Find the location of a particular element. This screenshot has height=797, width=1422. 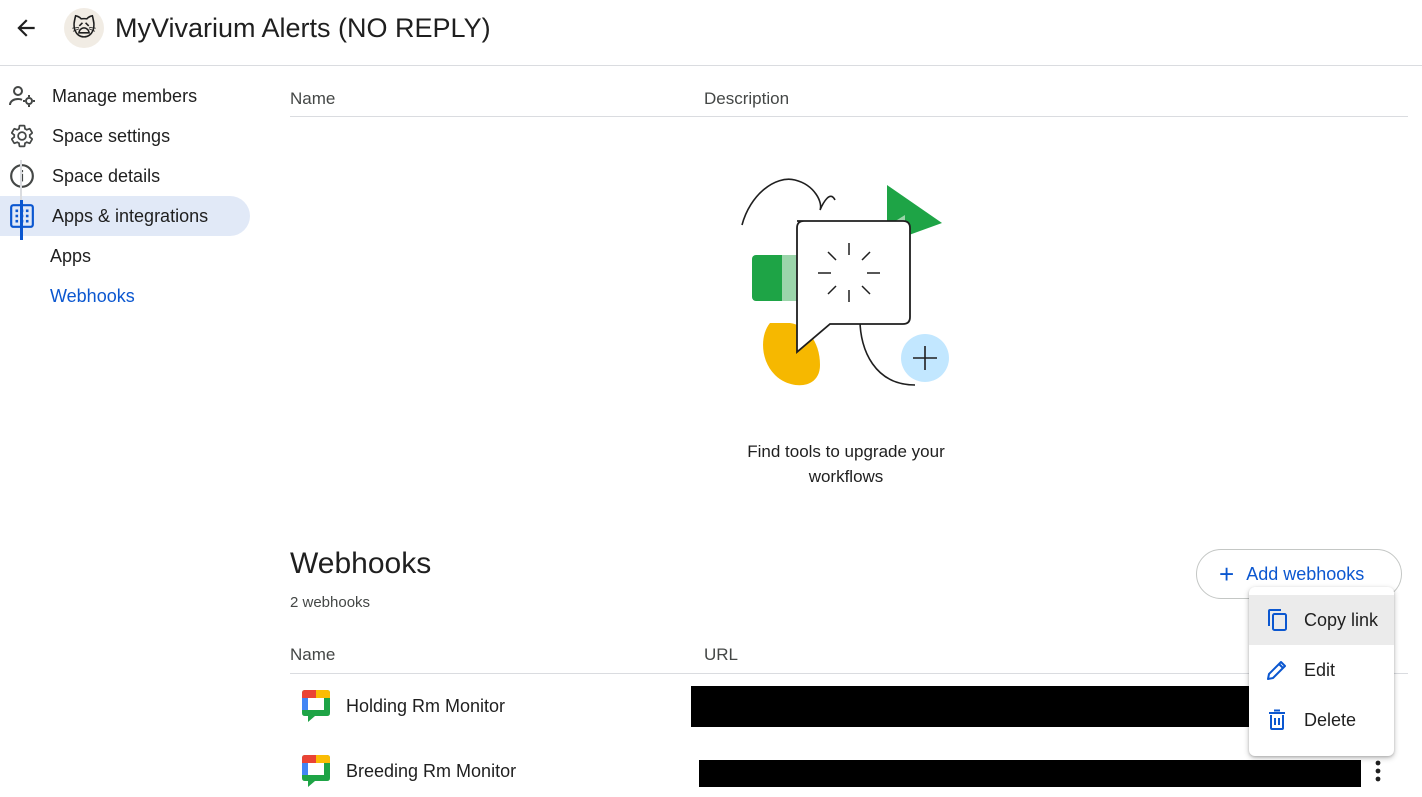

trash-icon is located at coordinates (1277, 719).